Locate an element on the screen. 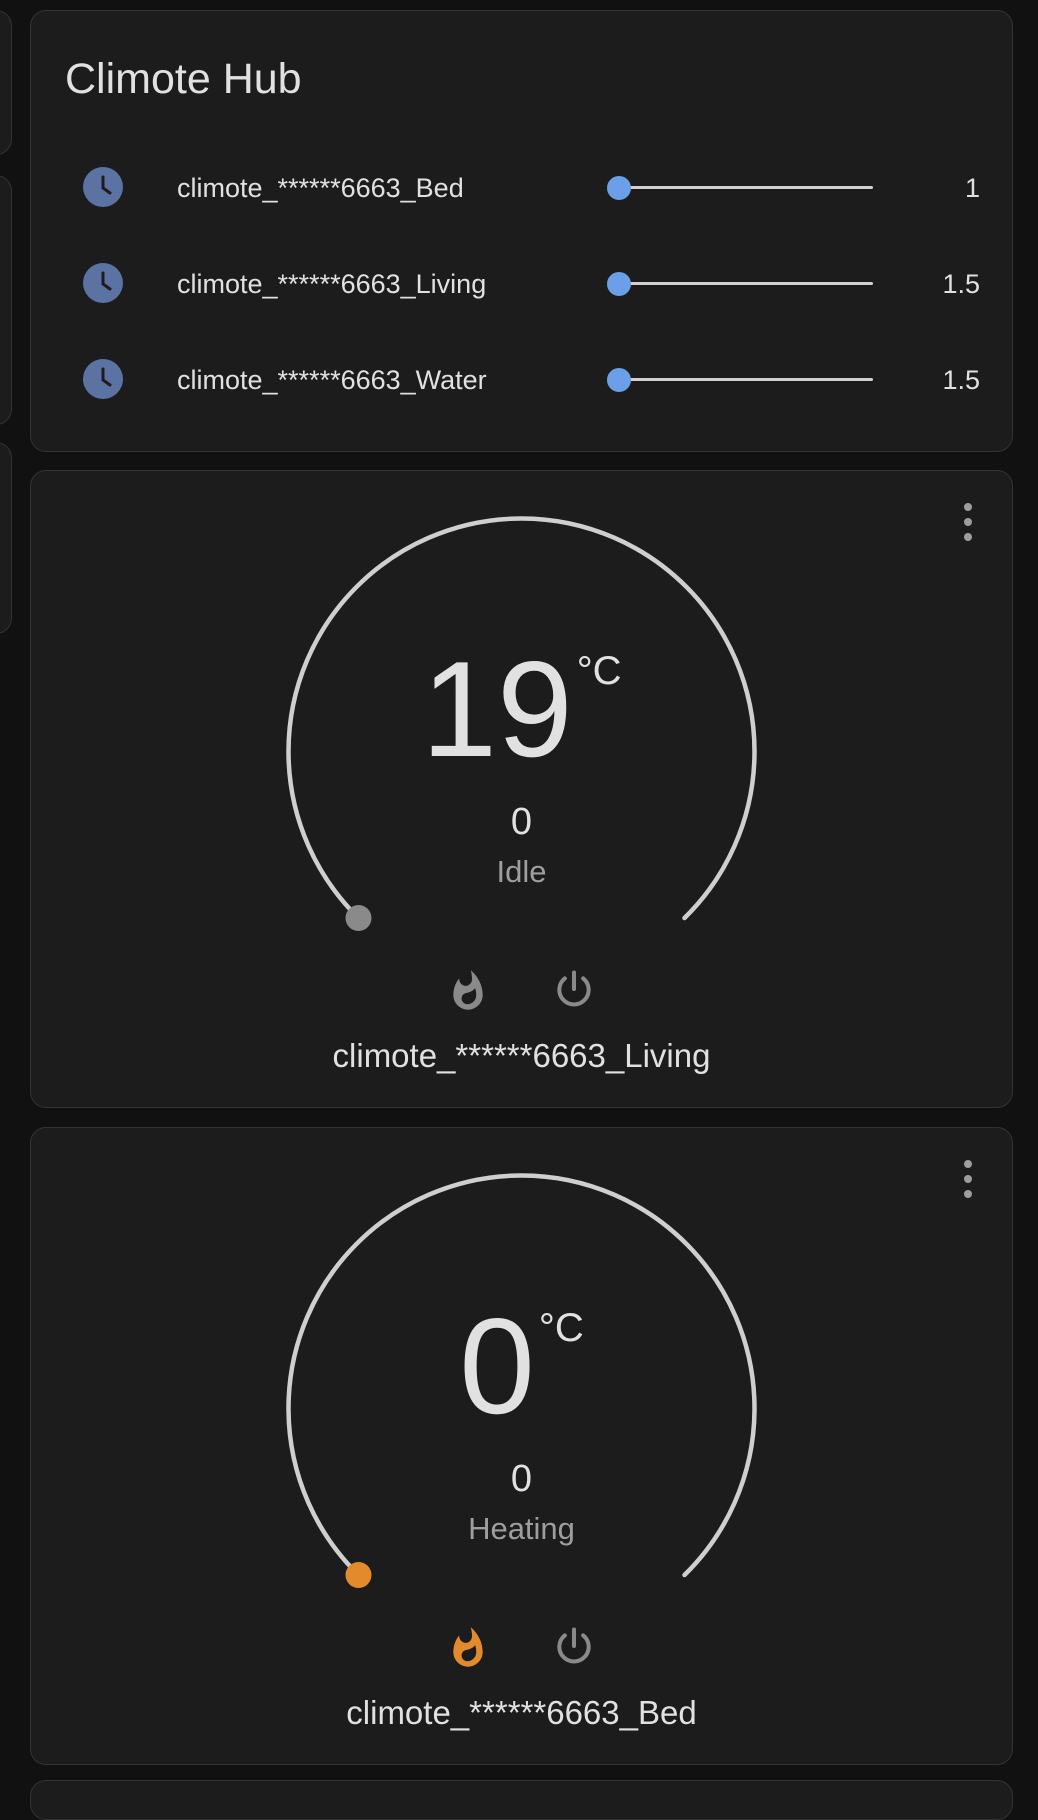 This screenshot has height=1820, width=1038. current-temperature: 19 °C is located at coordinates (521, 709).